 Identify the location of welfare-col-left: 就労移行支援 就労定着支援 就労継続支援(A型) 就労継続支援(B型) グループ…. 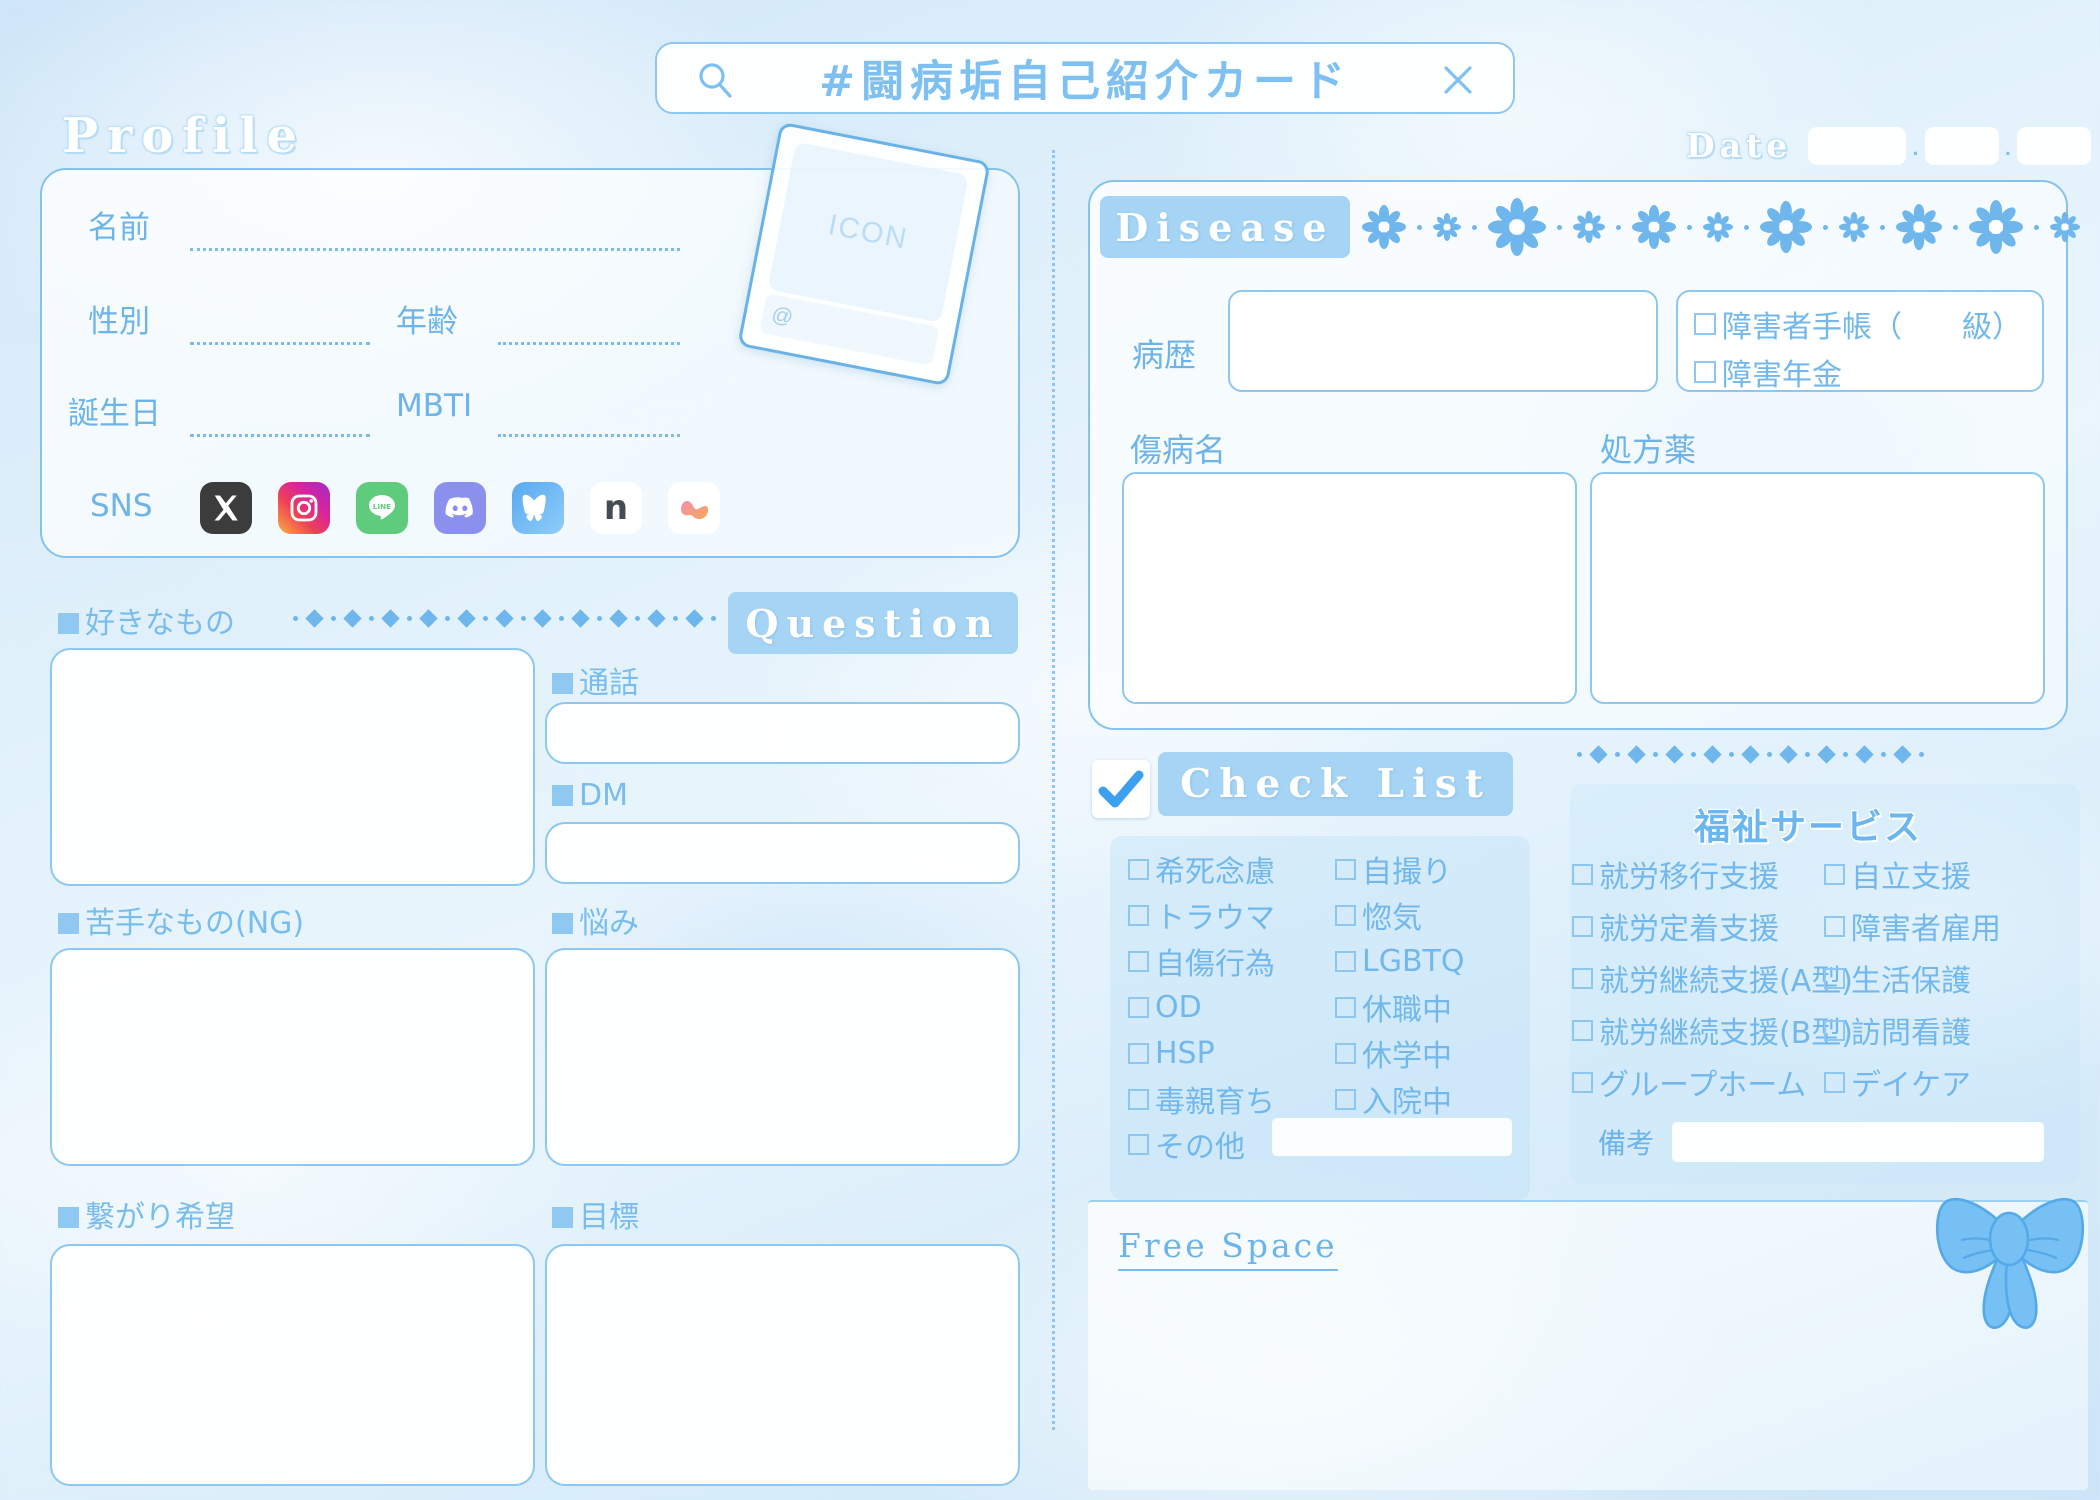
(1712, 978).